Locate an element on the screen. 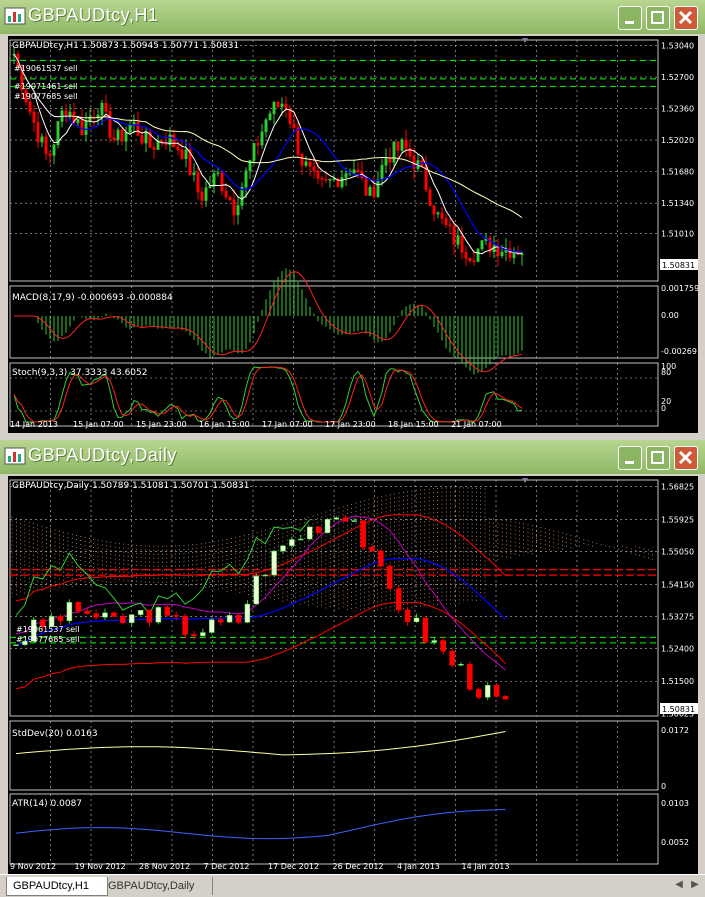 This screenshot has height=897, width=705. time-axis-label: 9 Nov 2012 is located at coordinates (33, 866).